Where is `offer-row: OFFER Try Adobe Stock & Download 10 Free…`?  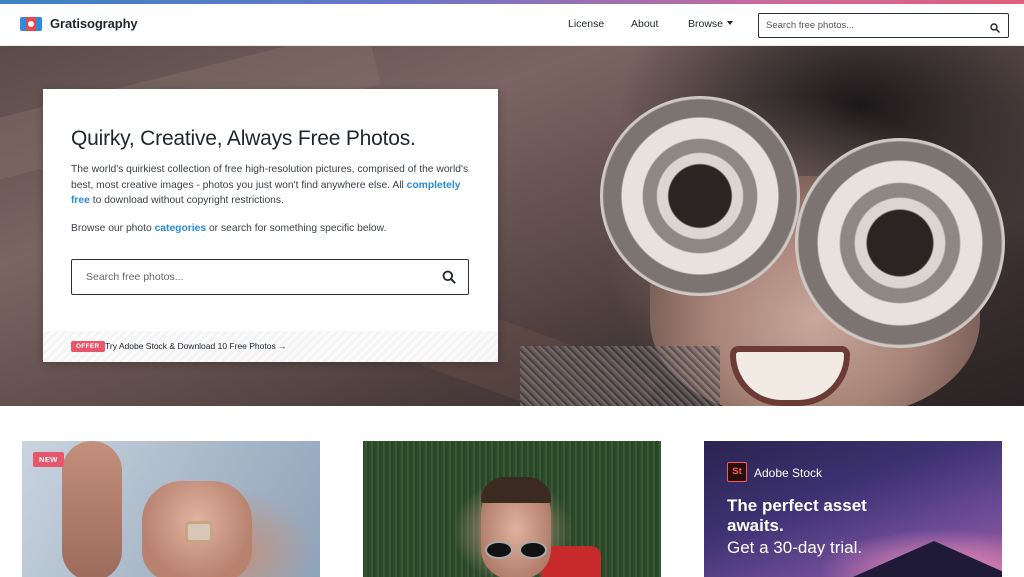 offer-row: OFFER Try Adobe Stock & Download 10 Free… is located at coordinates (270, 346).